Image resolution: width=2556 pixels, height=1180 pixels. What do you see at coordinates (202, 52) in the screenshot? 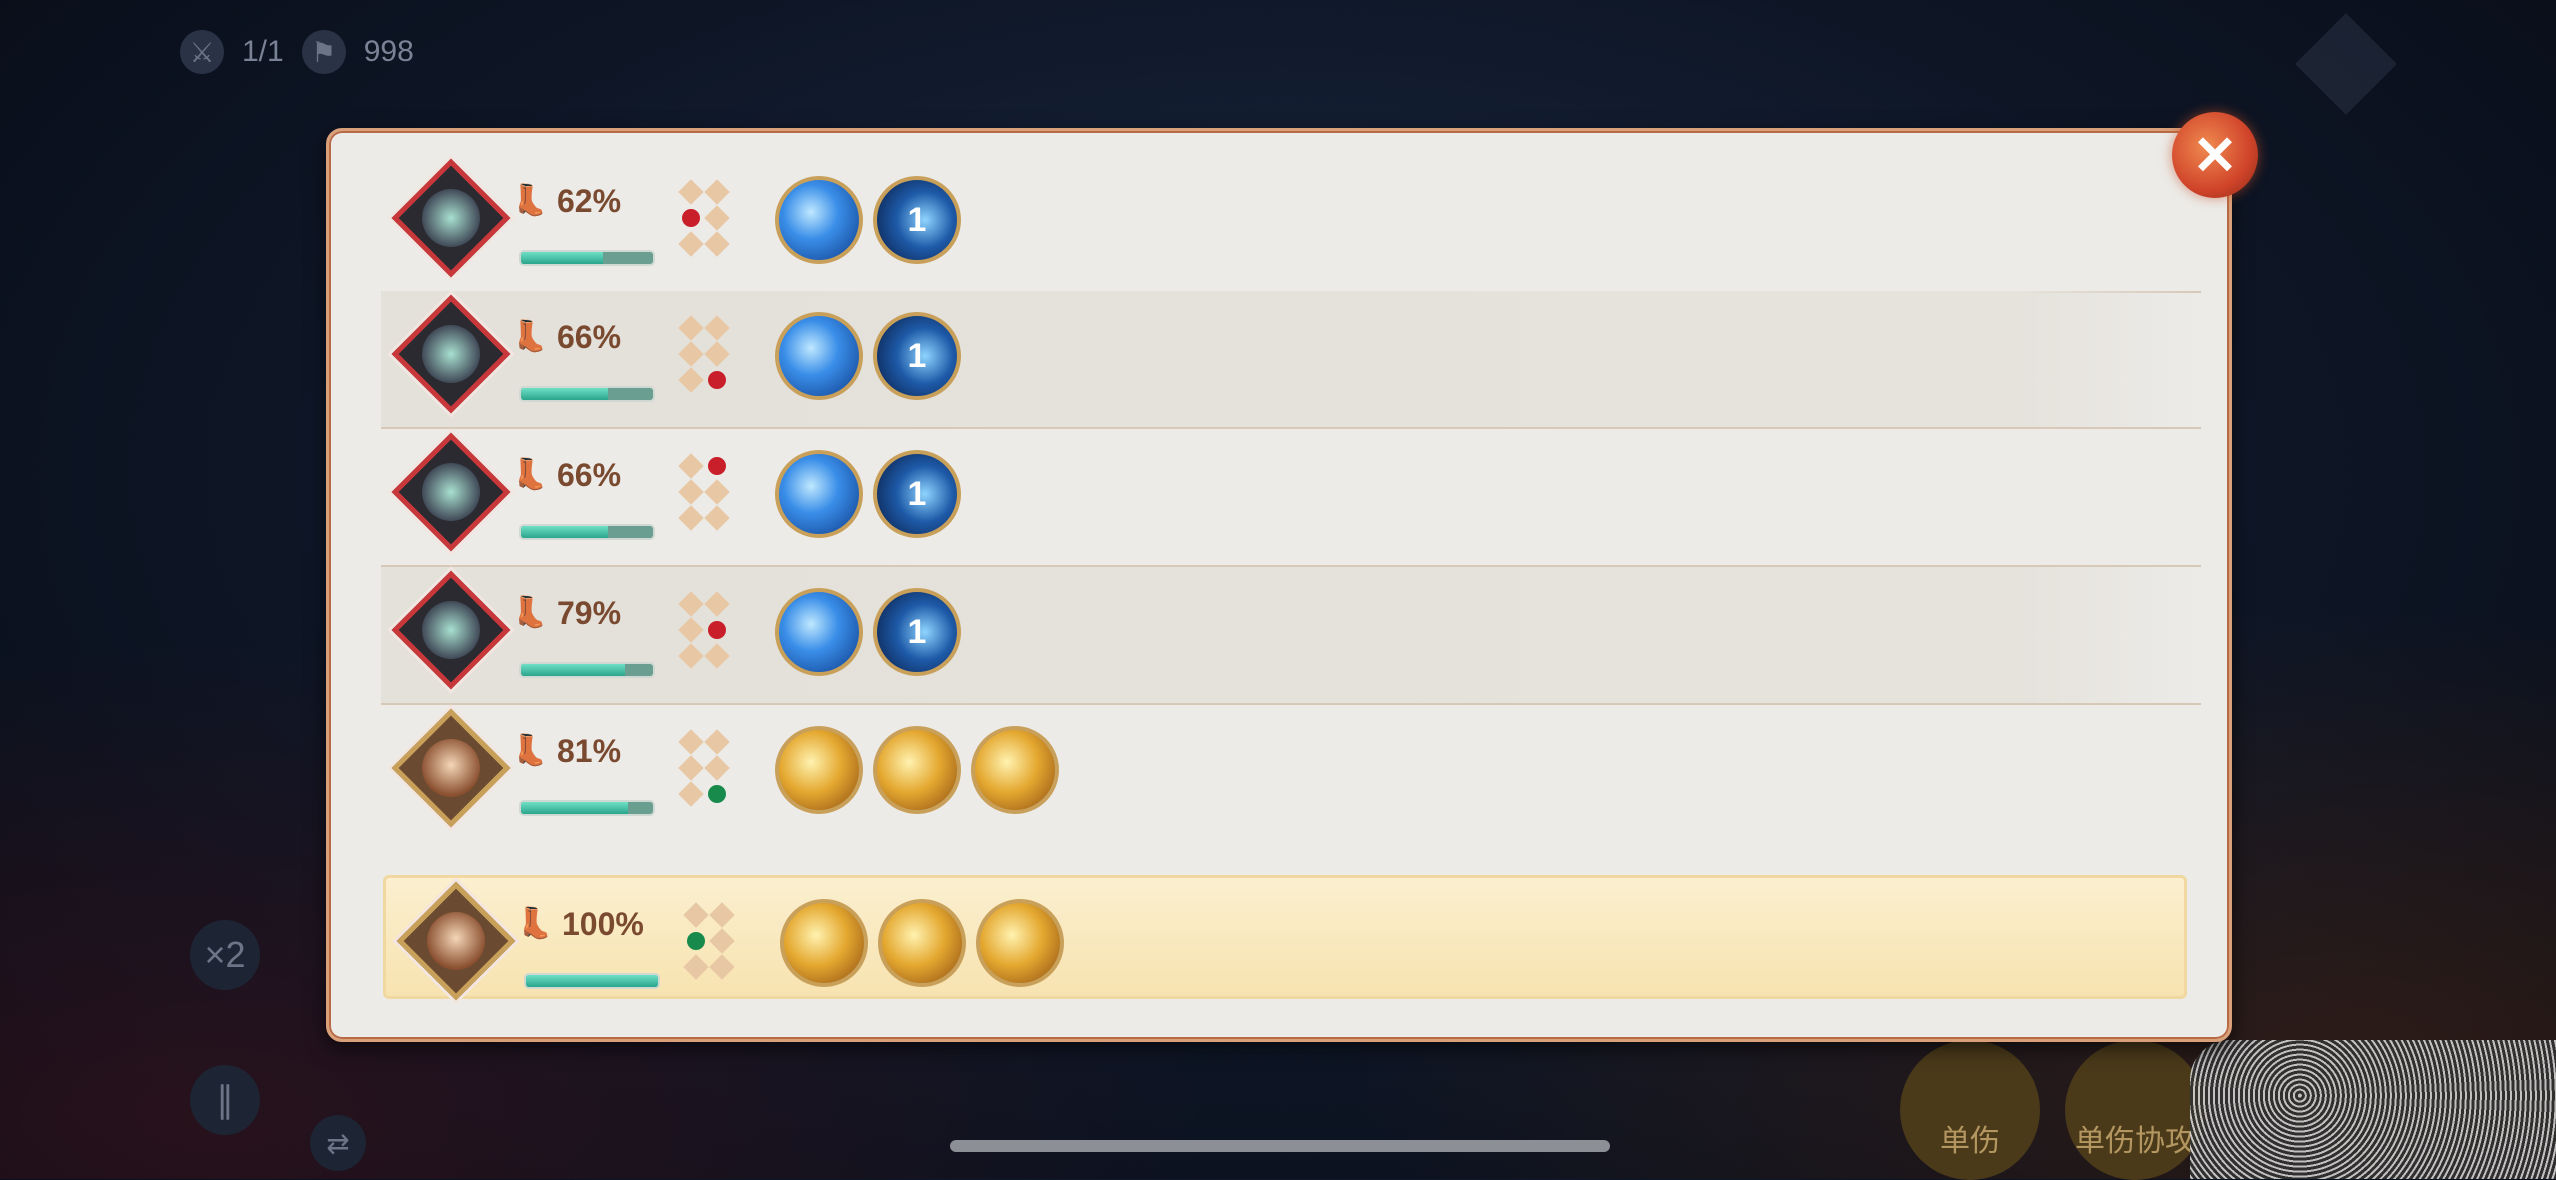
I see `crossed-swords-icon: ⚔` at bounding box center [202, 52].